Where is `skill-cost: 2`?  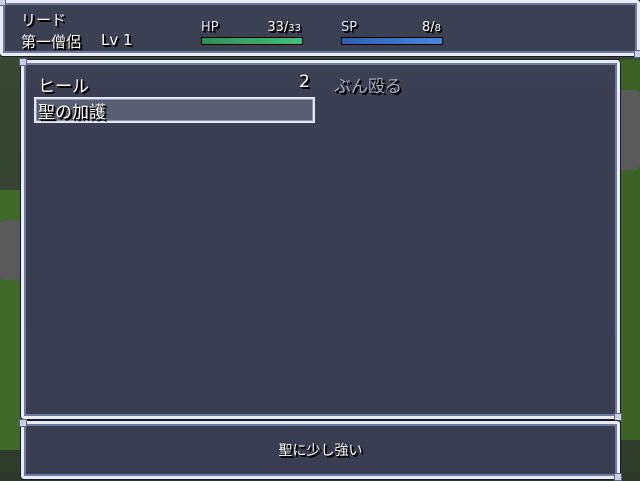 skill-cost: 2 is located at coordinates (304, 82).